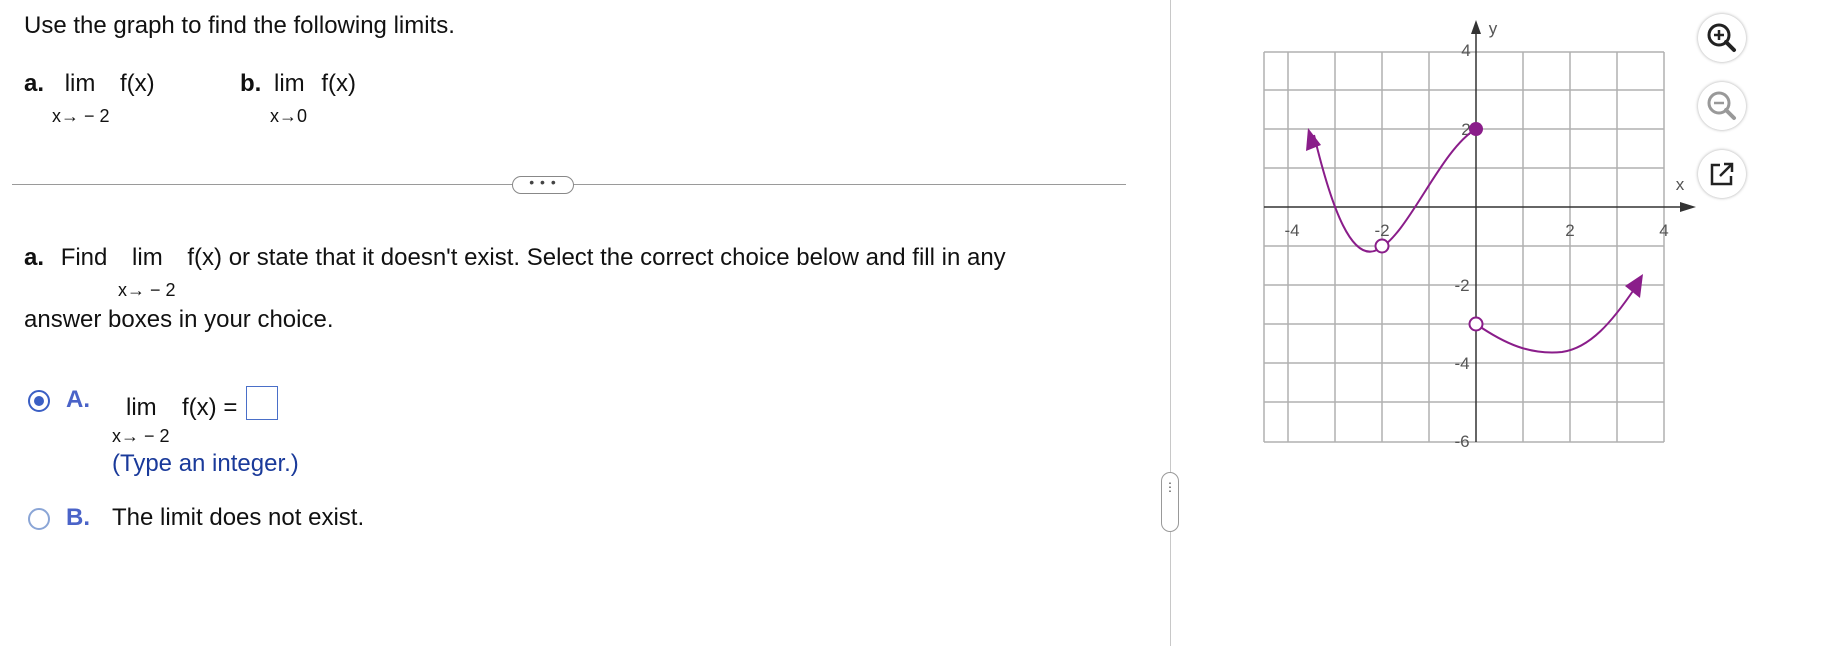  I want to click on left-arrowhead, so click(1313, 139).